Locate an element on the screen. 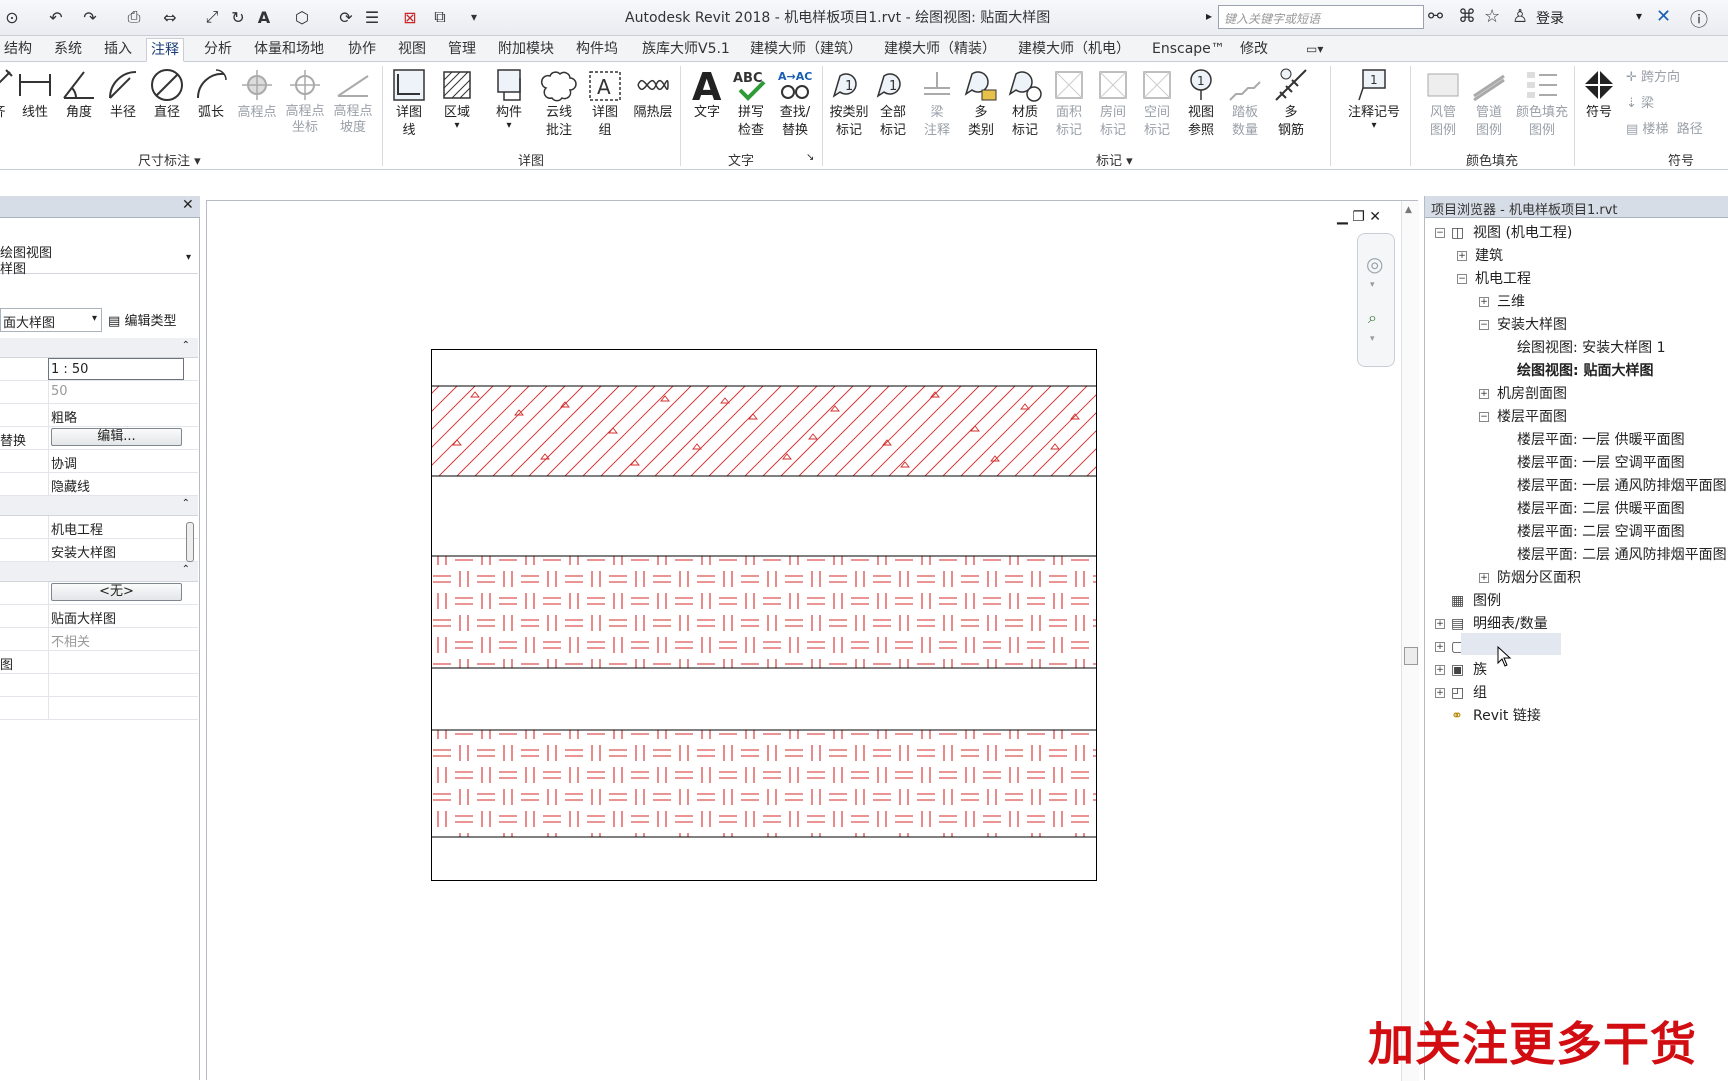 This screenshot has width=1728, height=1081. 3d-view-icon: ⬡ is located at coordinates (302, 17).